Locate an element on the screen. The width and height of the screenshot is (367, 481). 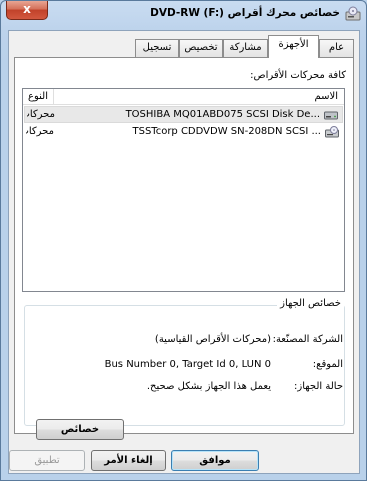
location-label: الموقع: is located at coordinates (327, 364).